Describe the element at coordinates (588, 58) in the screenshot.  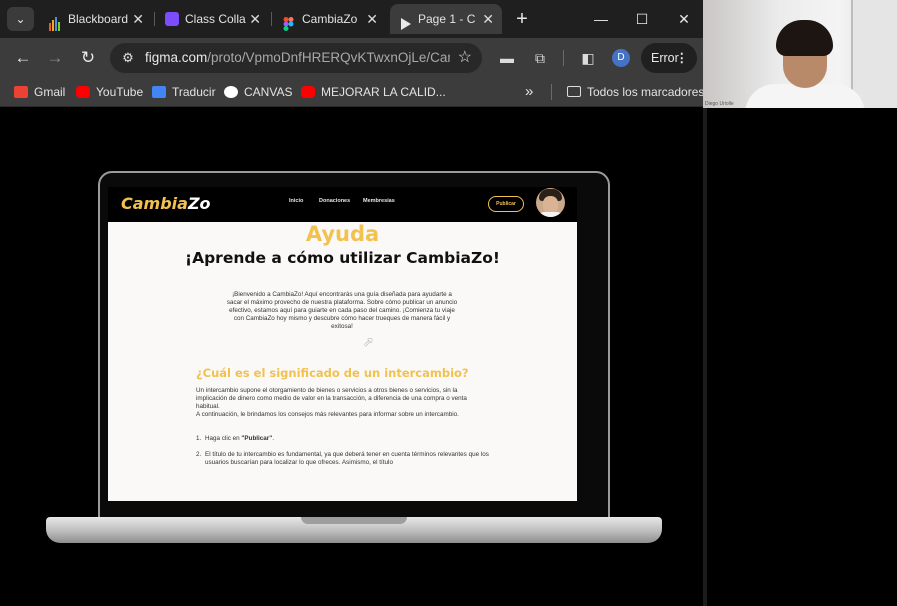
I see `side-panel-icon: ◧` at that location.